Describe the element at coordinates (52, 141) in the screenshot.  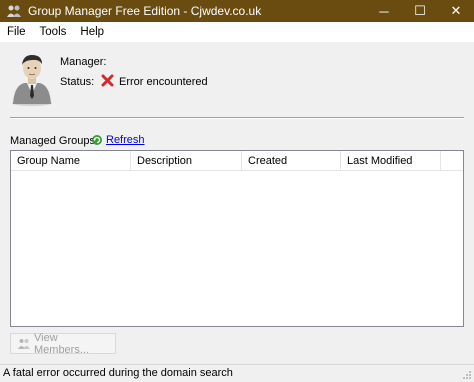
I see `managed-groups-label: Managed Groups` at that location.